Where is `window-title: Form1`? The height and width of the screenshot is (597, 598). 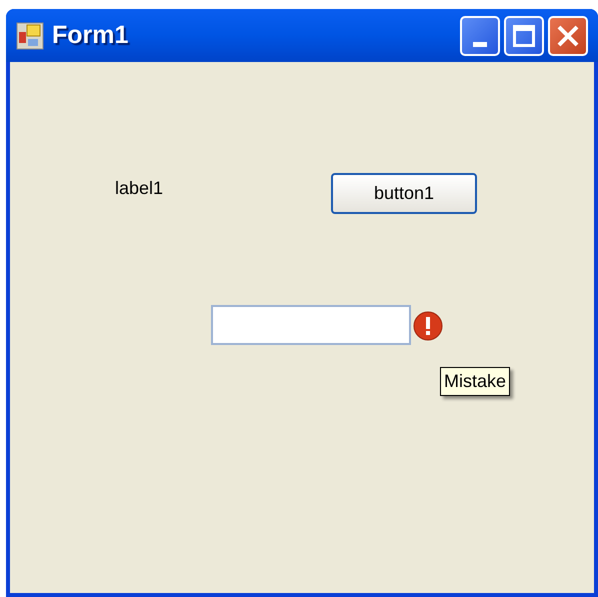 window-title: Form1 is located at coordinates (90, 35).